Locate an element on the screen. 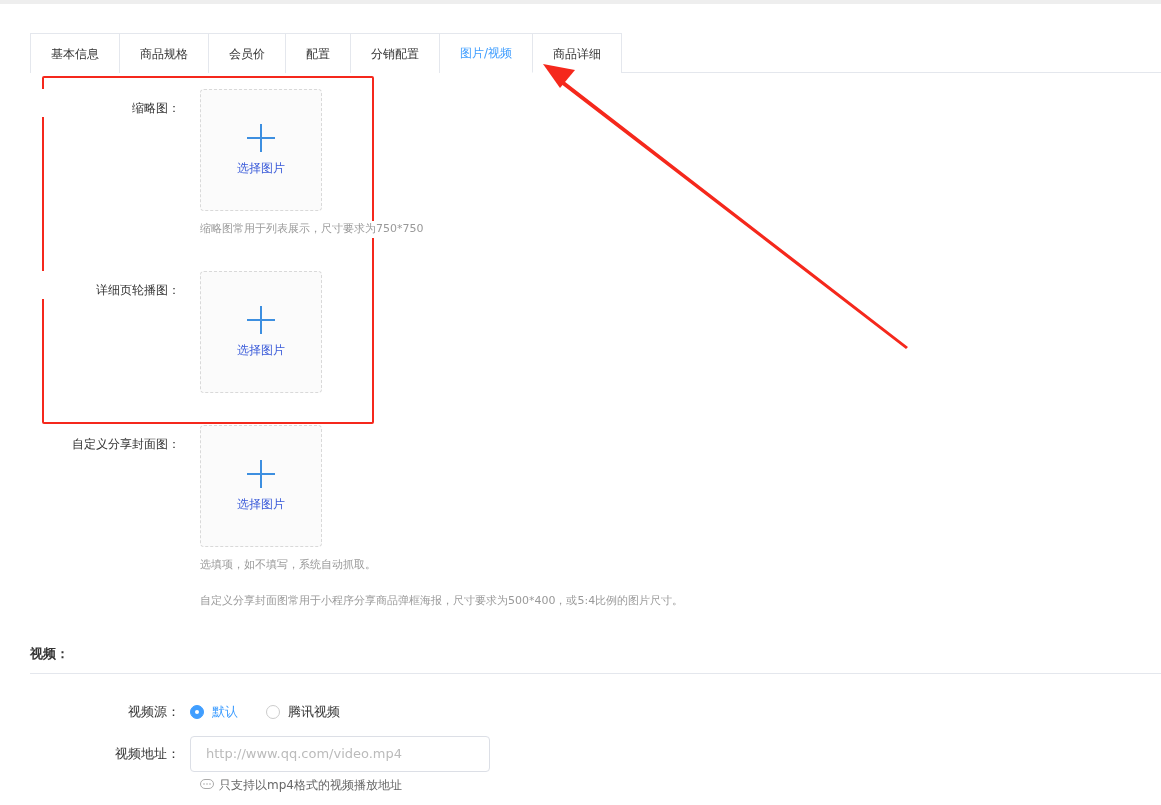 This screenshot has height=805, width=1161. radio-option: 腾讯视频 is located at coordinates (303, 712).